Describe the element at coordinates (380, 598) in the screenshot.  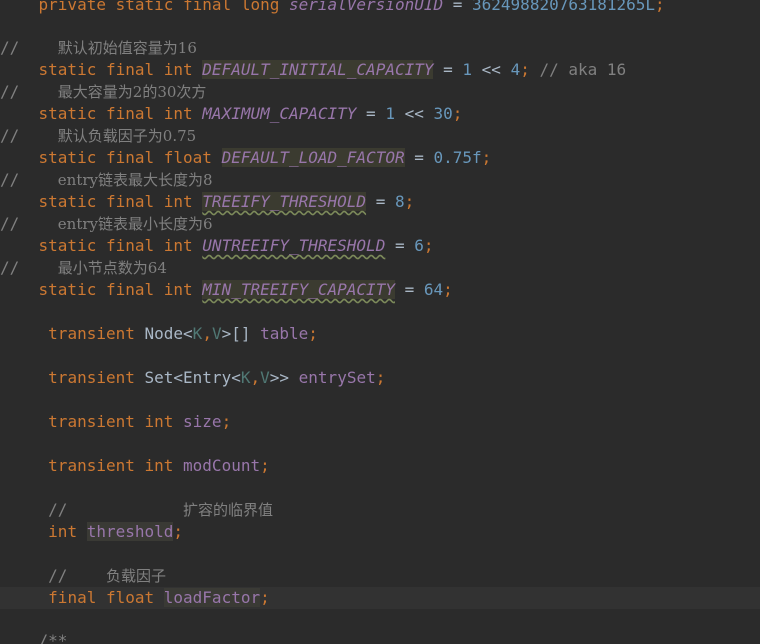
I see `code-line-field-loadfactor: final float loadFactor;` at that location.